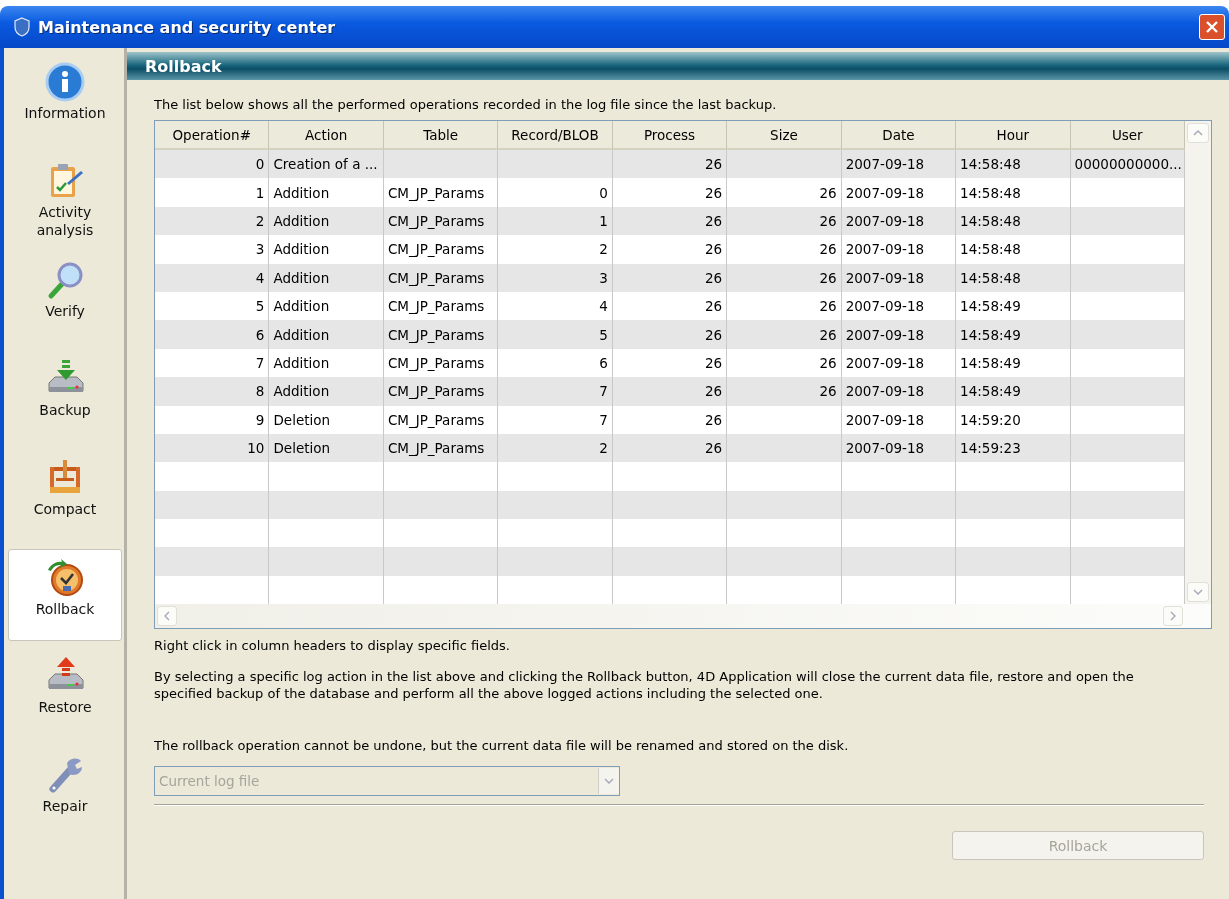 The width and height of the screenshot is (1229, 899). What do you see at coordinates (22, 27) in the screenshot?
I see `shield-icon` at bounding box center [22, 27].